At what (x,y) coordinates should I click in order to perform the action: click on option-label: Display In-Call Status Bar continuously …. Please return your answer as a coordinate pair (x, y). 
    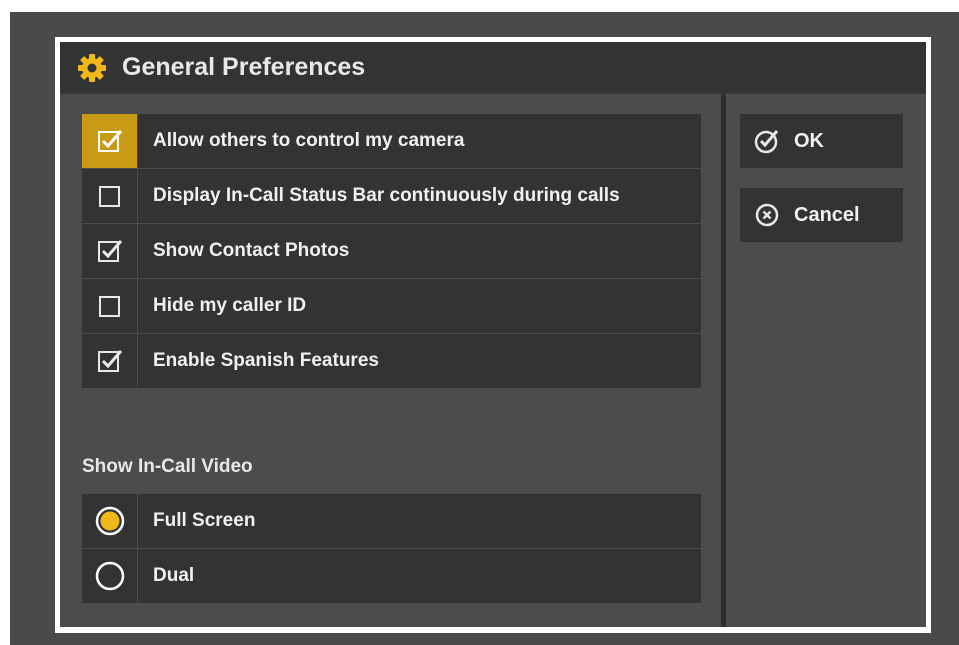
    Looking at the image, I should click on (386, 195).